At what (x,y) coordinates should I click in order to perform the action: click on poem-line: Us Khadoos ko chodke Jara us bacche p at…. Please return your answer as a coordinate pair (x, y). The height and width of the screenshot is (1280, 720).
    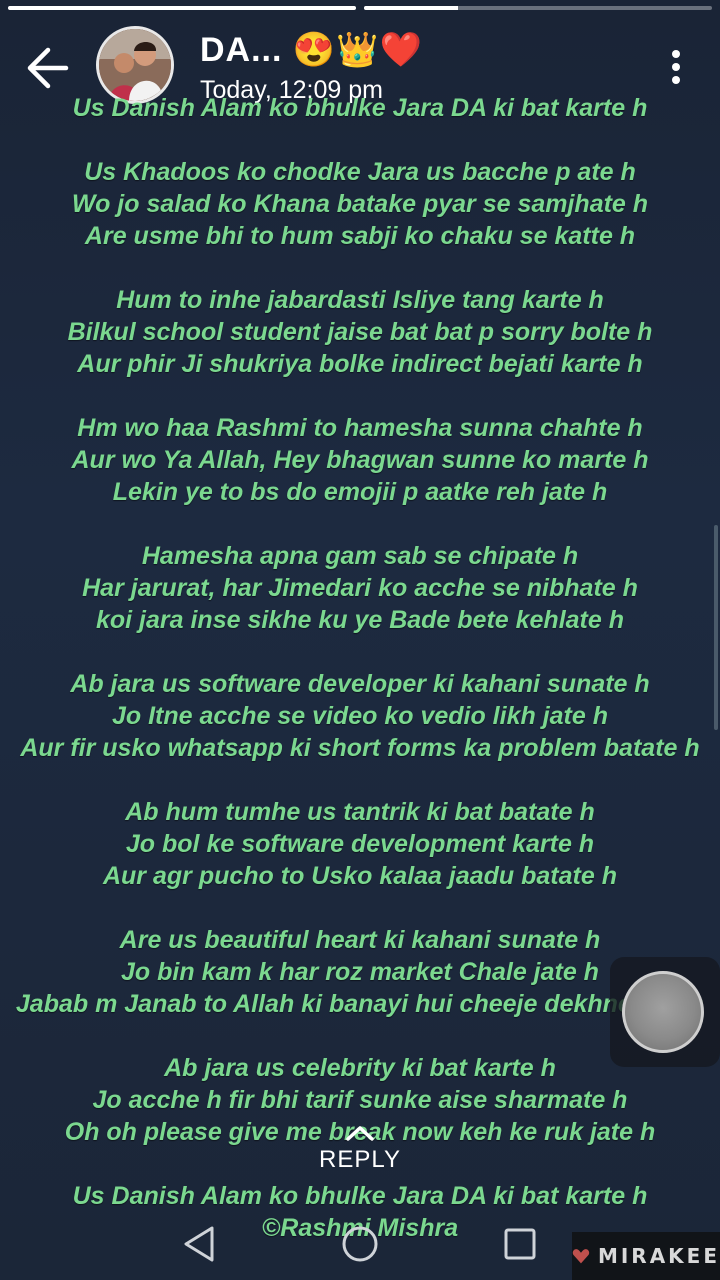
    Looking at the image, I should click on (360, 172).